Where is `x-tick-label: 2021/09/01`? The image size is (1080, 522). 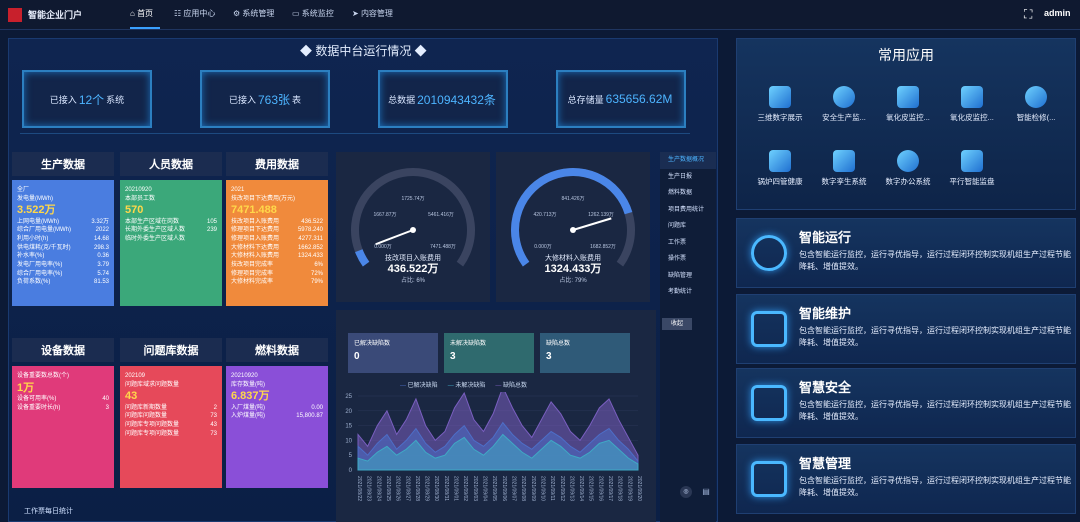
x-tick-label: 2021/09/01 is located at coordinates (456, 488).